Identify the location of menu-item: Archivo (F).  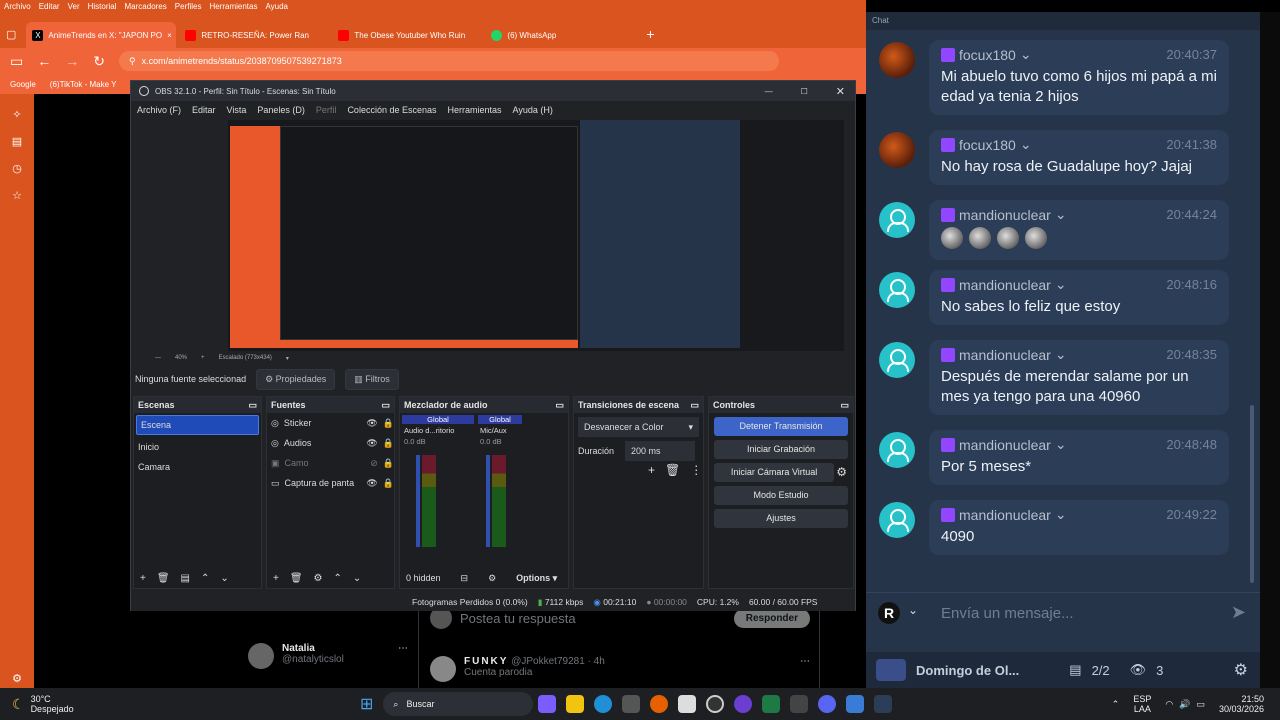
(159, 110).